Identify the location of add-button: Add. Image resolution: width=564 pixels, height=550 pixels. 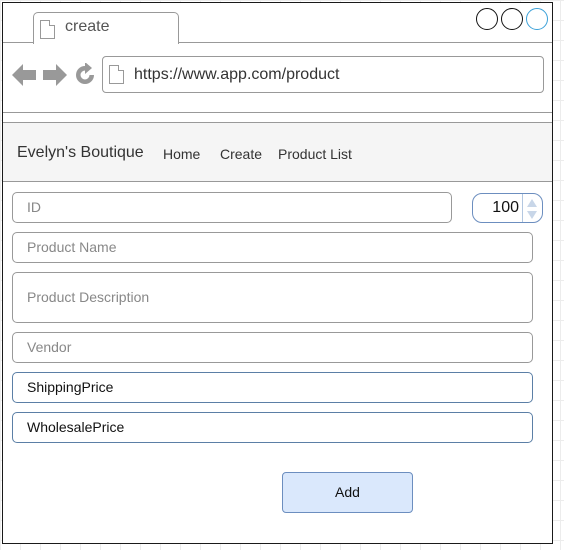
(347, 492).